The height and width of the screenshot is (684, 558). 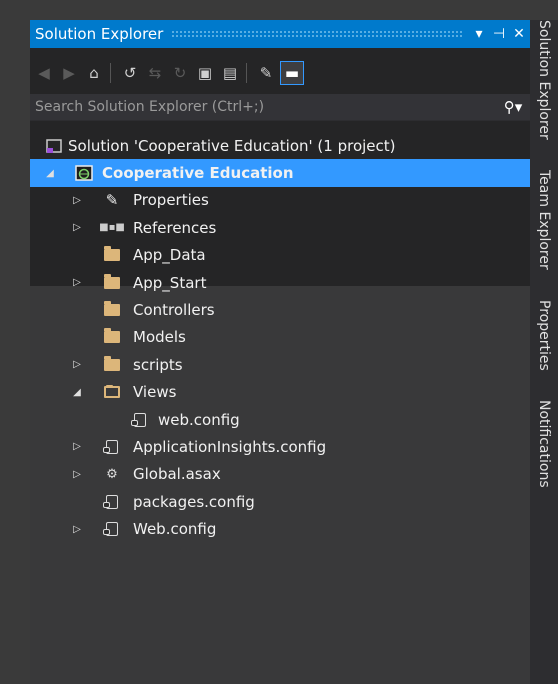 I want to click on back-icon: ◀, so click(x=44, y=73).